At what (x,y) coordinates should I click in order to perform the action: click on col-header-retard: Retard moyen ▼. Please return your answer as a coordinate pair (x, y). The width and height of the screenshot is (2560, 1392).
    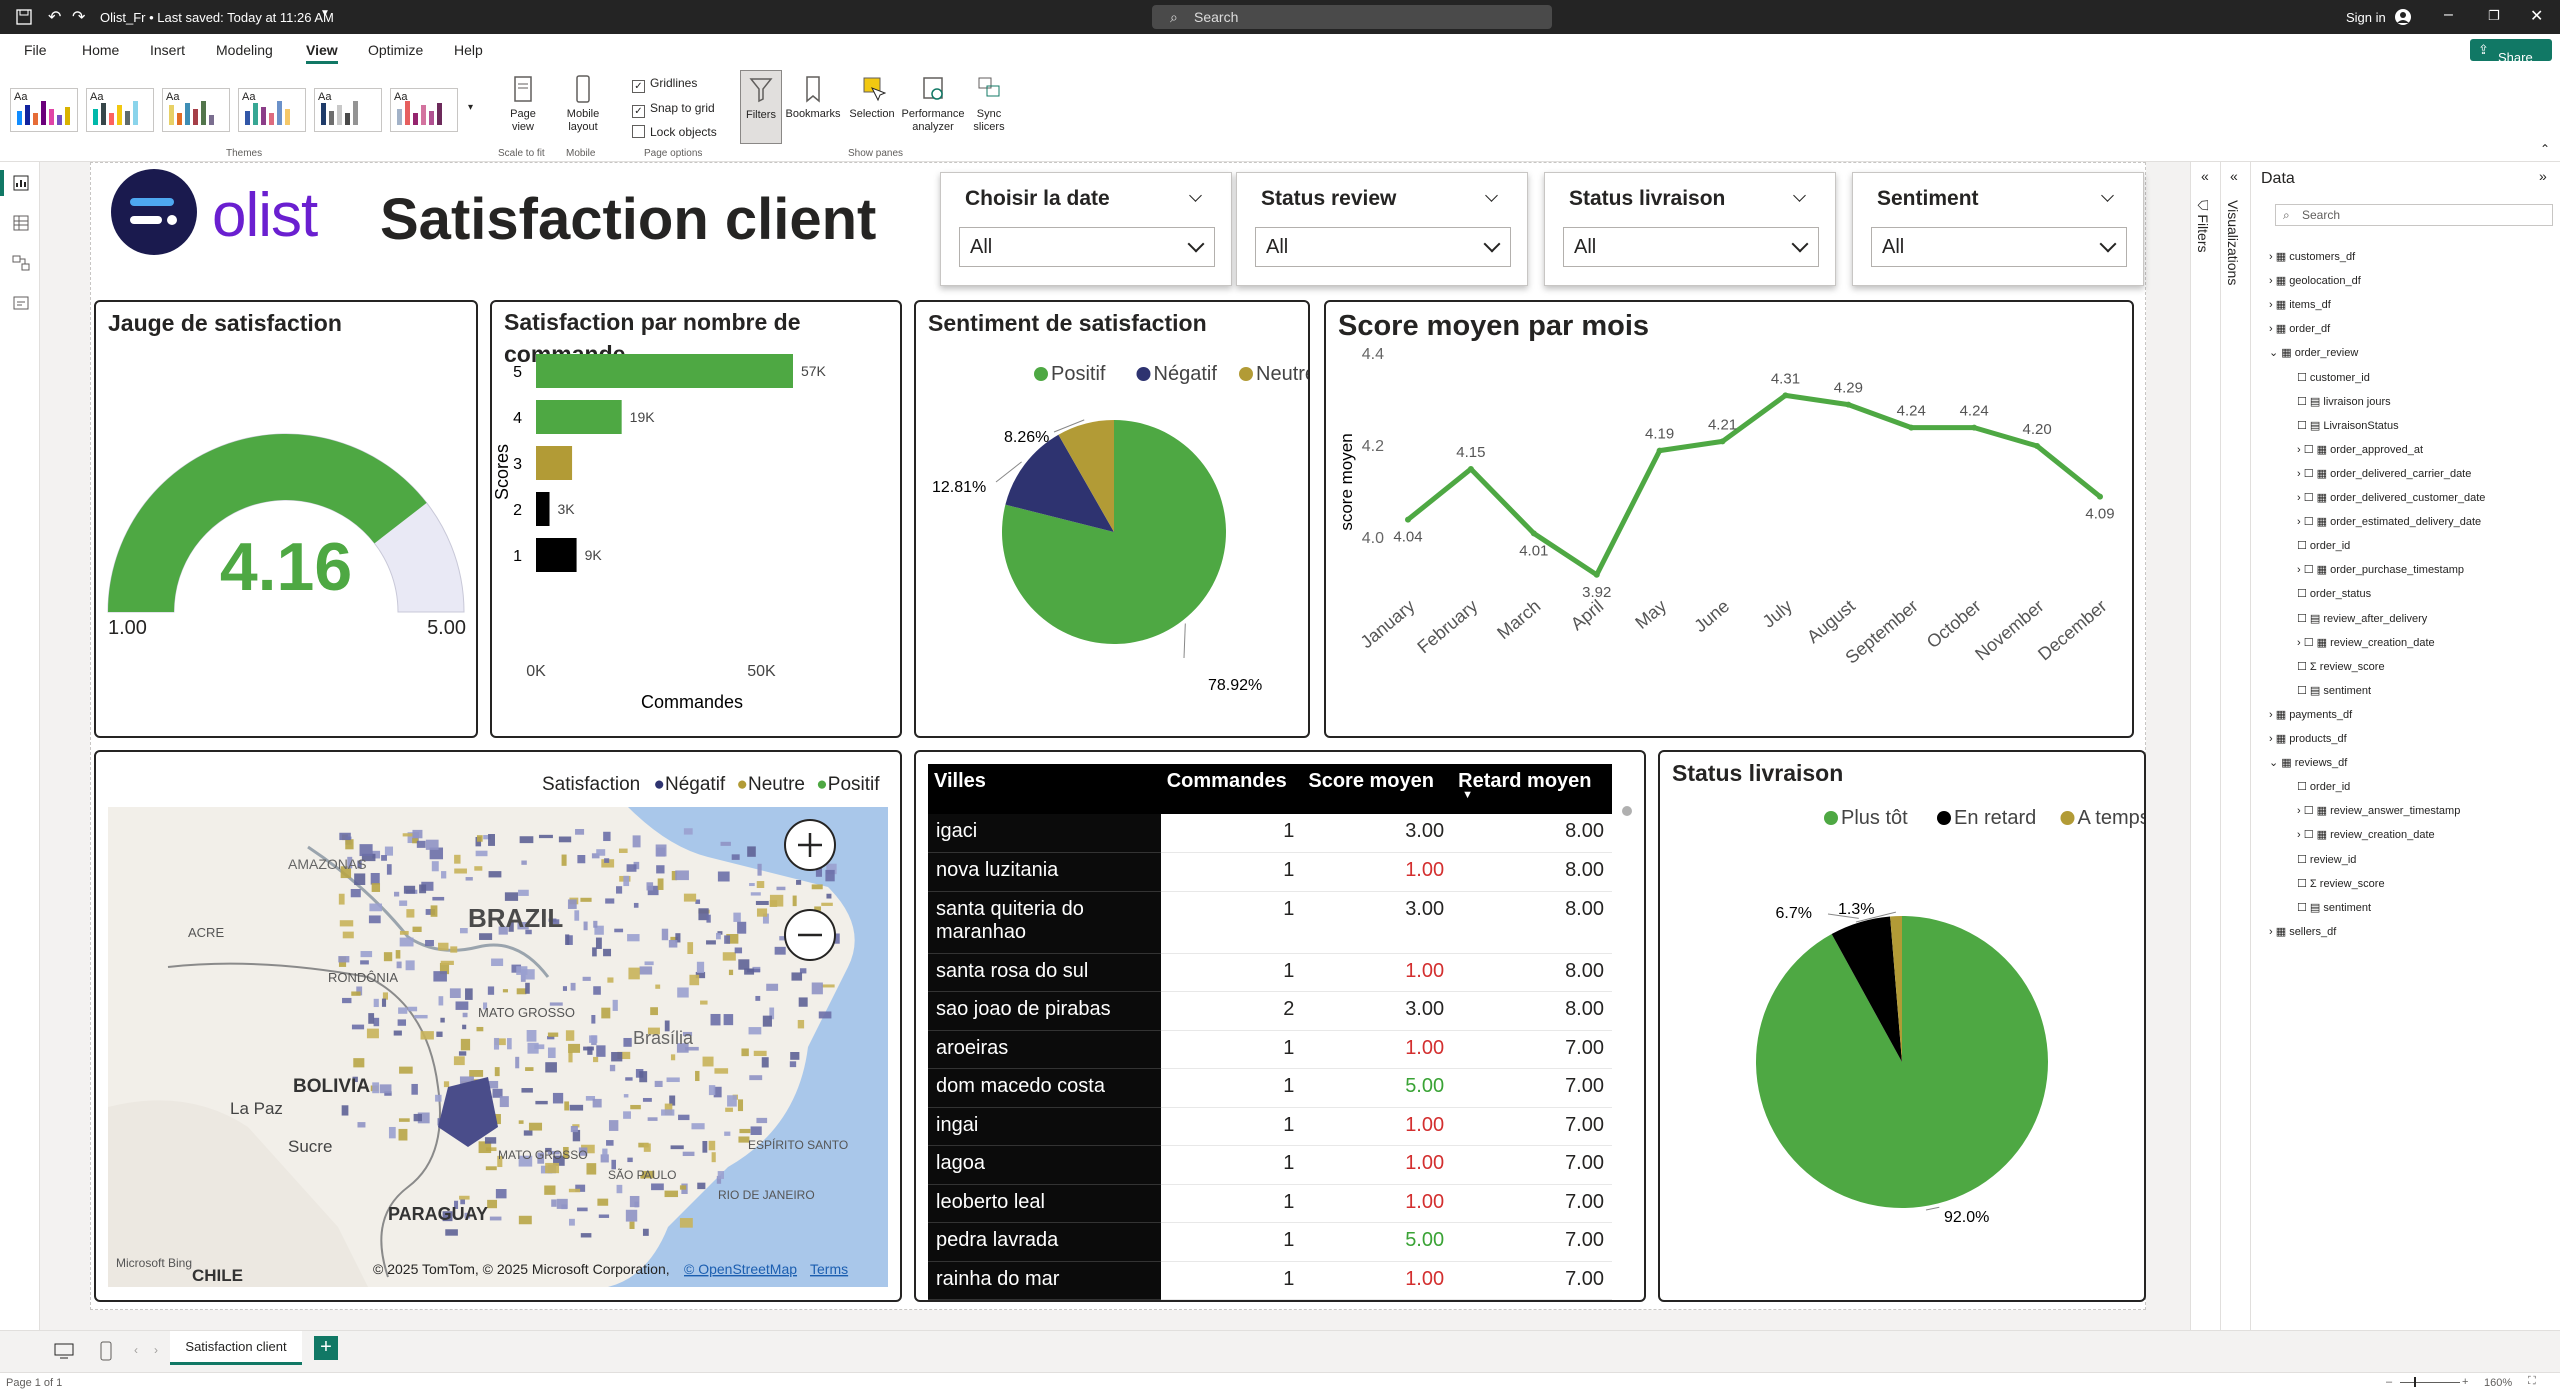
    Looking at the image, I should click on (1532, 789).